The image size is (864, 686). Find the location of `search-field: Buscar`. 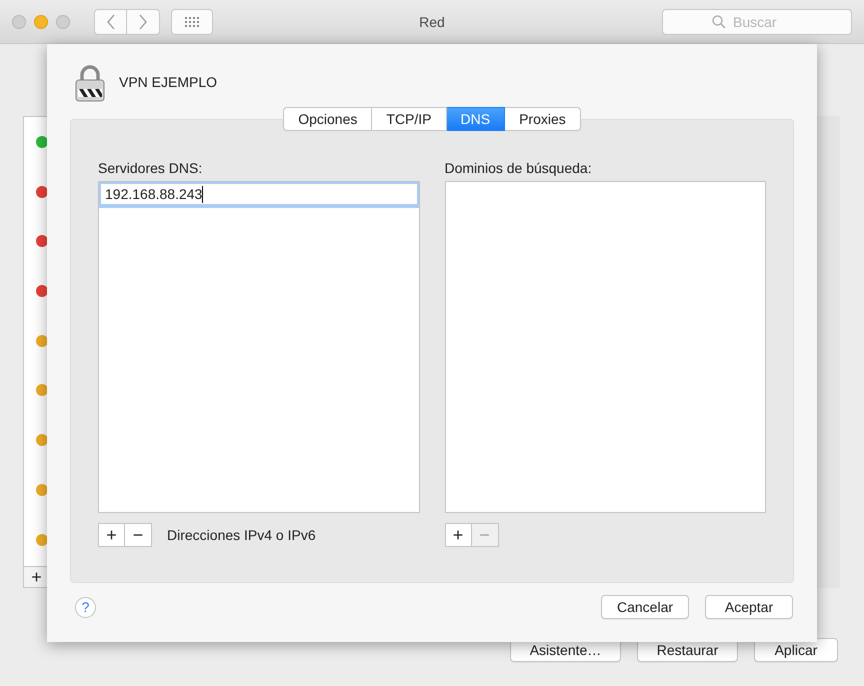

search-field: Buscar is located at coordinates (757, 21).